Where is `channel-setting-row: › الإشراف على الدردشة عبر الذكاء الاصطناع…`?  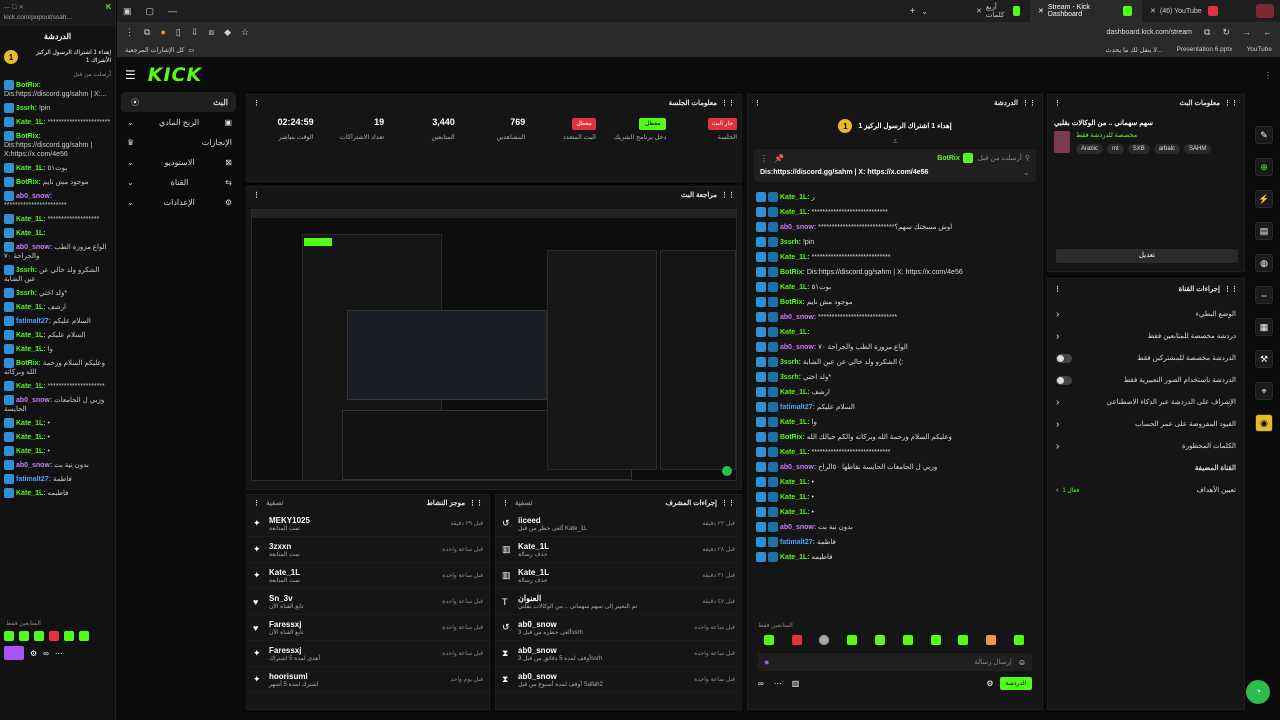
channel-setting-row: › الإشراف على الدردشة عبر الذكاء الاصطناع… is located at coordinates (1146, 402).